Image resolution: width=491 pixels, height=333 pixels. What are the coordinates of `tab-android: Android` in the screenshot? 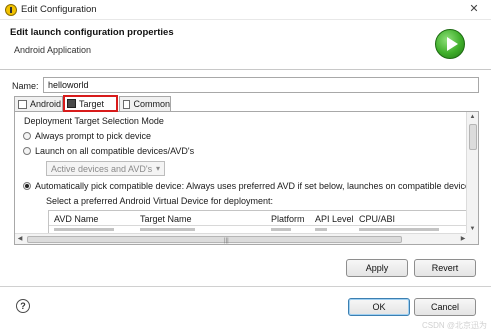 It's located at (38, 103).